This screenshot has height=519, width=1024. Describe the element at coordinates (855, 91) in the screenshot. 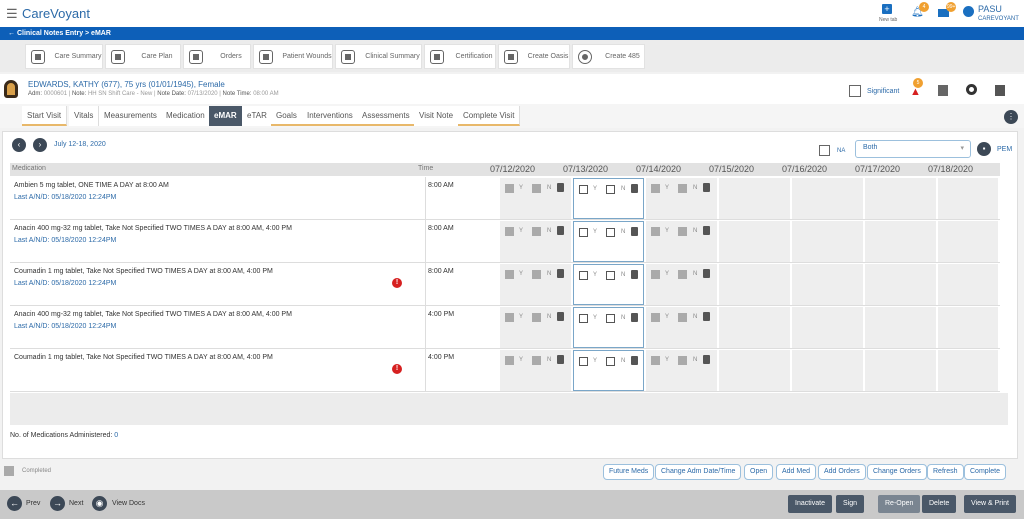

I see `significant-checkbox` at that location.